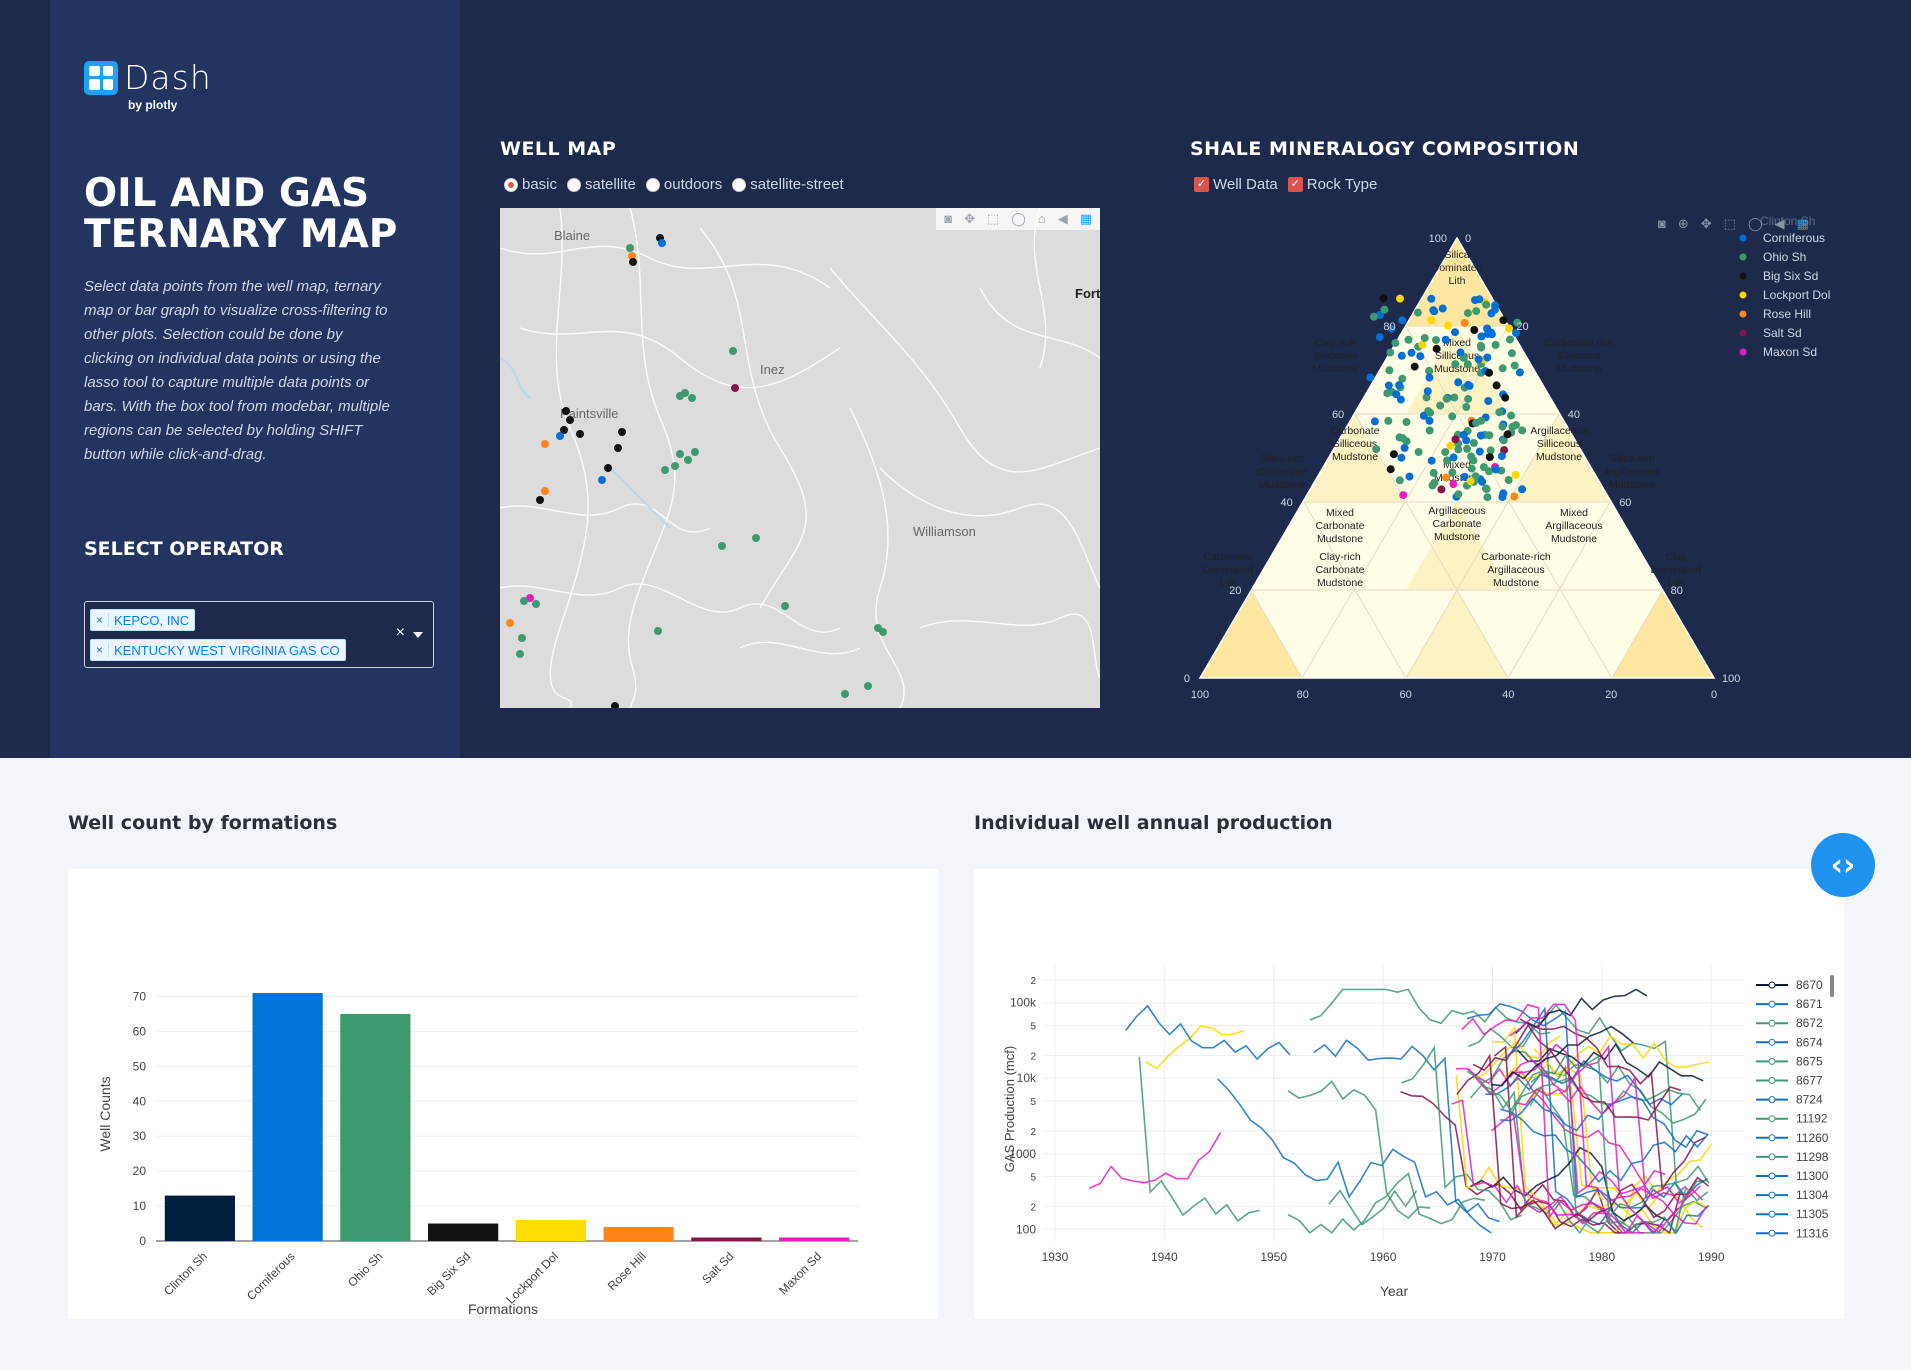 Image resolution: width=1911 pixels, height=1370 pixels. What do you see at coordinates (1803, 224) in the screenshot?
I see `plotly-logo-icon: ▦` at bounding box center [1803, 224].